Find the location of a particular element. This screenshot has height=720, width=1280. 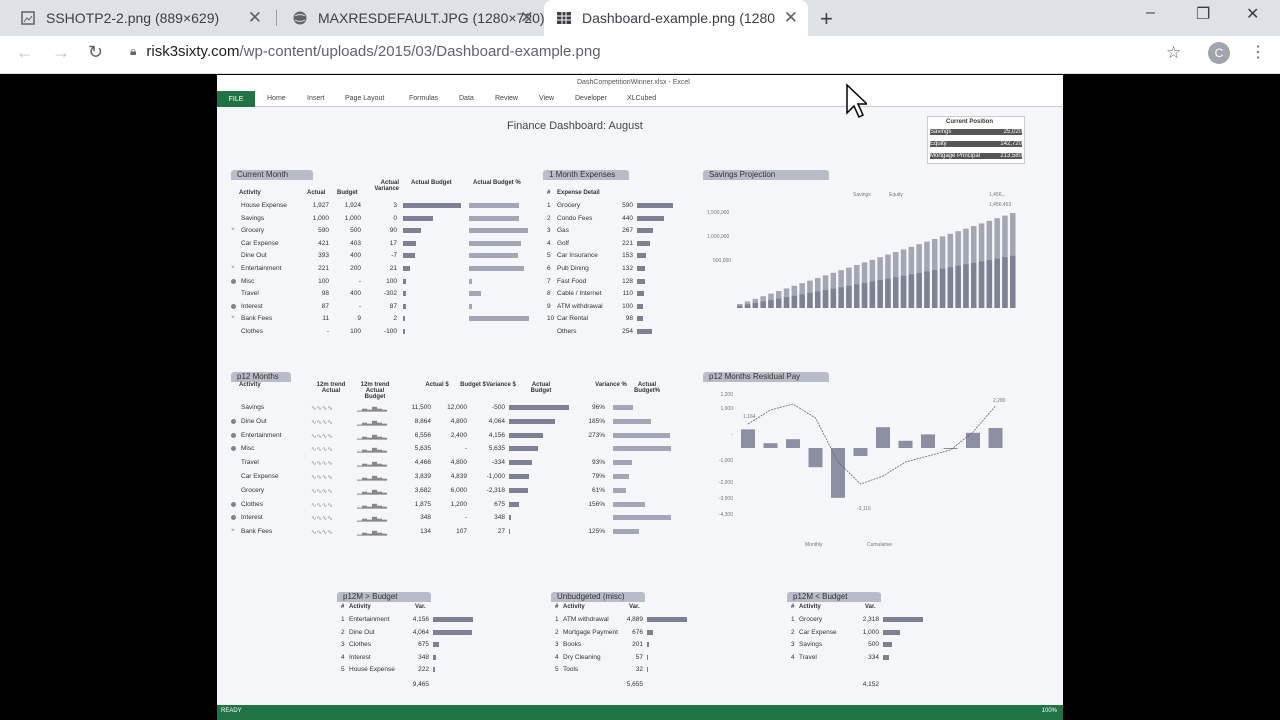

profile-avatar: C is located at coordinates (1219, 53).